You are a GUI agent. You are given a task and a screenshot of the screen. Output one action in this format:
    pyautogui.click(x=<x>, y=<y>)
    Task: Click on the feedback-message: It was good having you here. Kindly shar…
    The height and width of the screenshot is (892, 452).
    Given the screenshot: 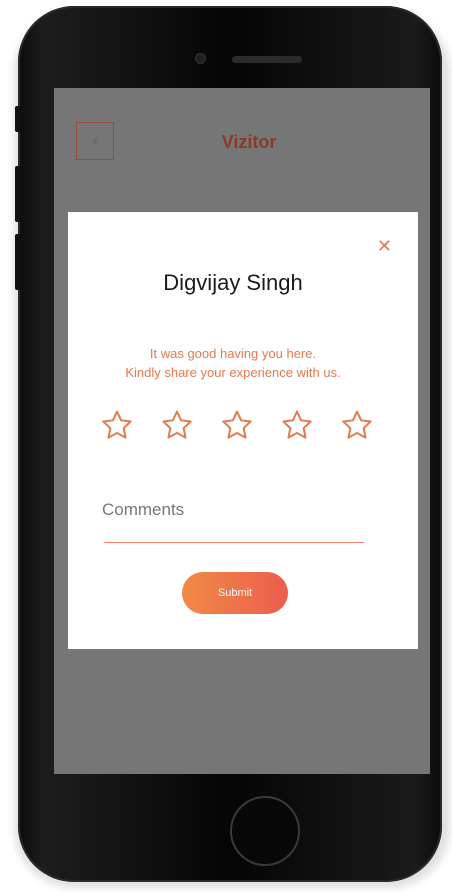 What is the action you would take?
    pyautogui.click(x=233, y=363)
    